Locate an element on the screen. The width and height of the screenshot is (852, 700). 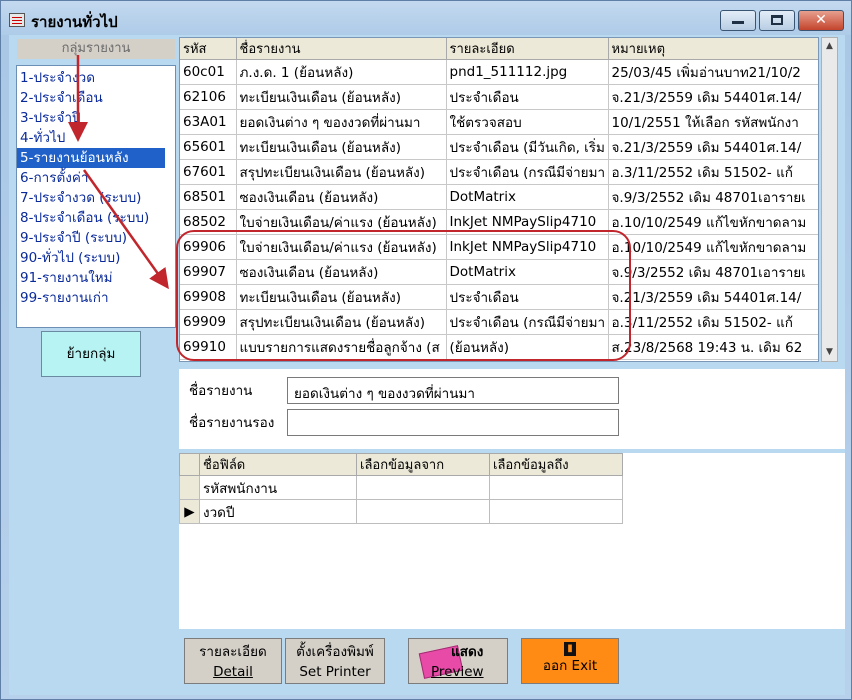
report-cell: แบบรายการแสดงรายชื่อลูกจ้าง (ส is located at coordinates (341, 347).